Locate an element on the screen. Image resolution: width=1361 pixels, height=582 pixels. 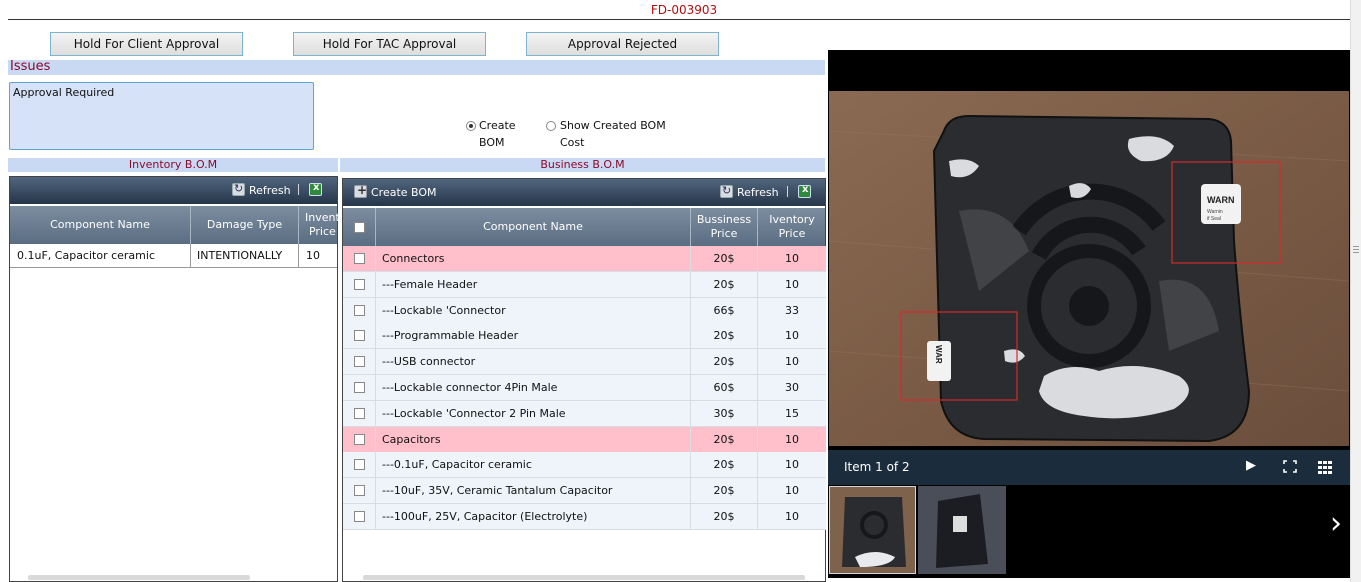
hold-client-approval-button: Hold For Client Approval is located at coordinates (146, 44).